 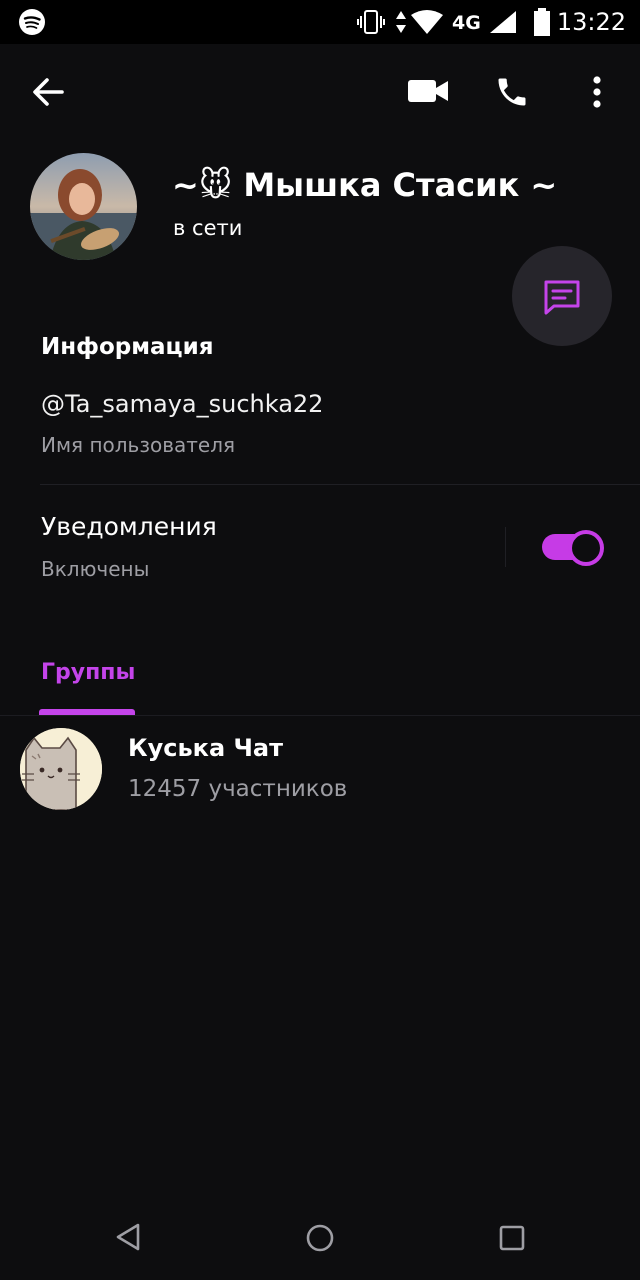 I want to click on divider, so click(x=340, y=484).